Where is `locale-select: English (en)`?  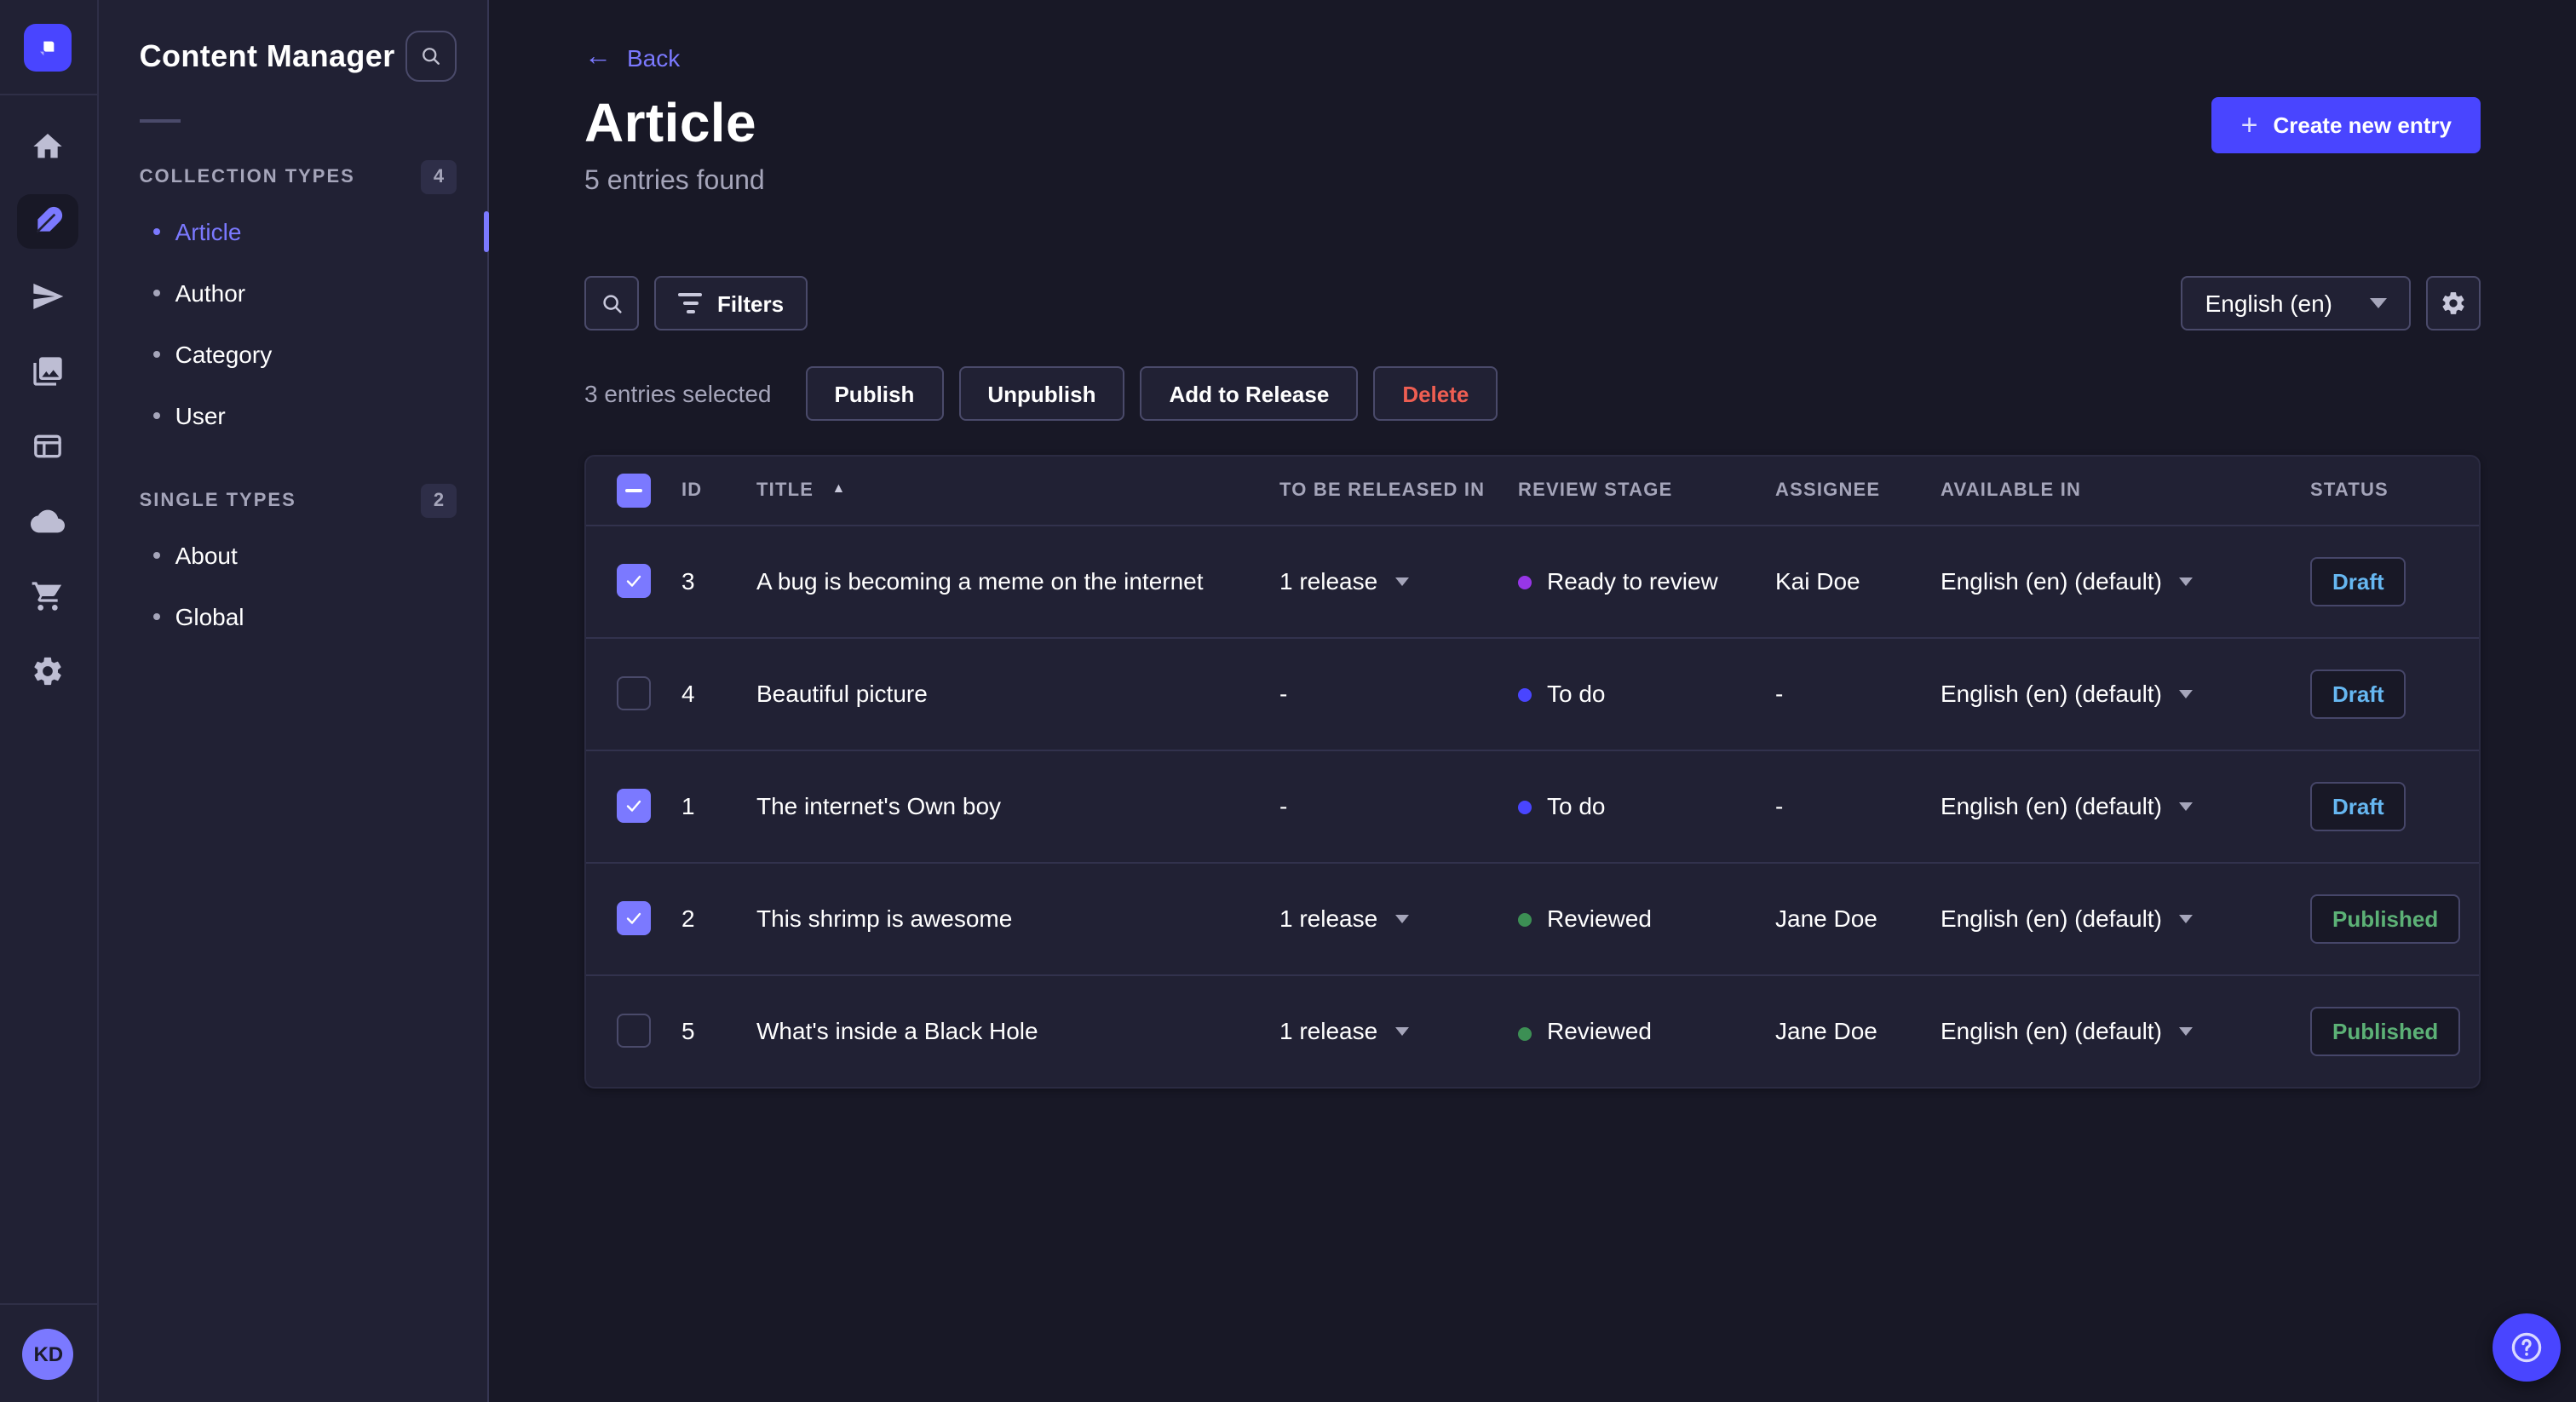 locale-select: English (en) is located at coordinates (2296, 303).